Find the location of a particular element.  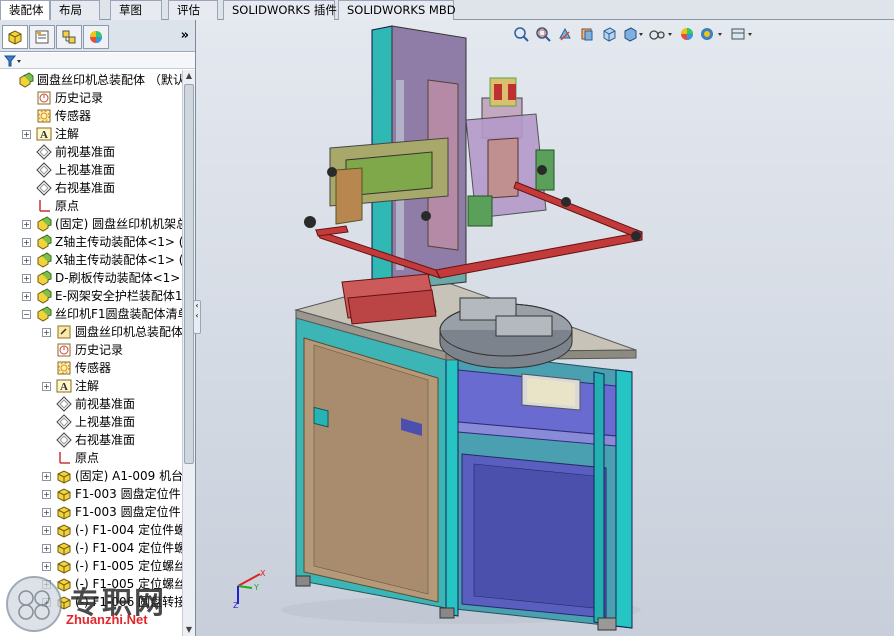

tab-label: SOLIDWORKS 插件 is located at coordinates (284, 10).